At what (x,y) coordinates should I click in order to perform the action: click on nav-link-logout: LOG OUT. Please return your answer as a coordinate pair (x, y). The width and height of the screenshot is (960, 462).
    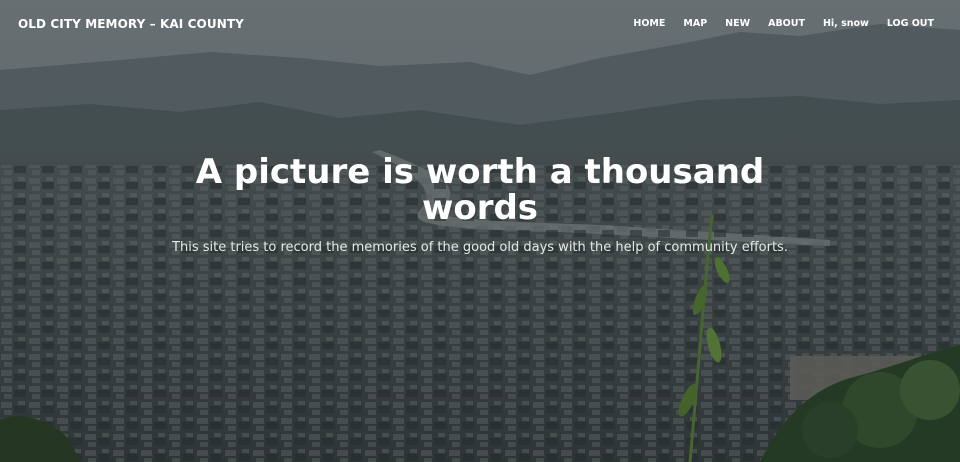
    Looking at the image, I should click on (910, 23).